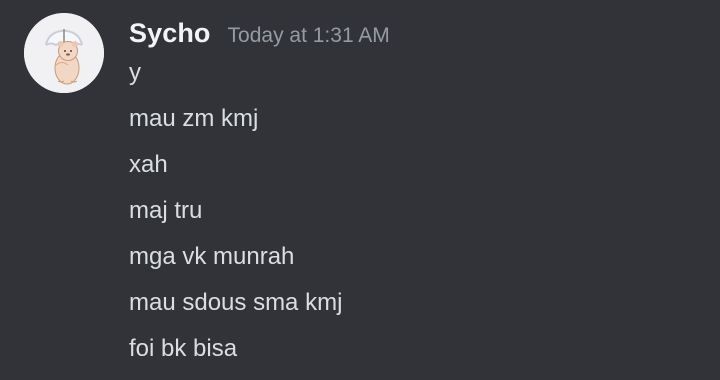 The image size is (720, 380). Describe the element at coordinates (194, 118) in the screenshot. I see `message-text: mau zm kmj` at that location.